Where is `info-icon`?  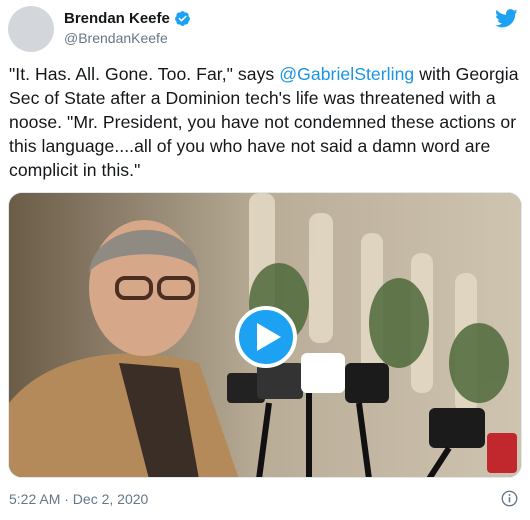 info-icon is located at coordinates (509, 498).